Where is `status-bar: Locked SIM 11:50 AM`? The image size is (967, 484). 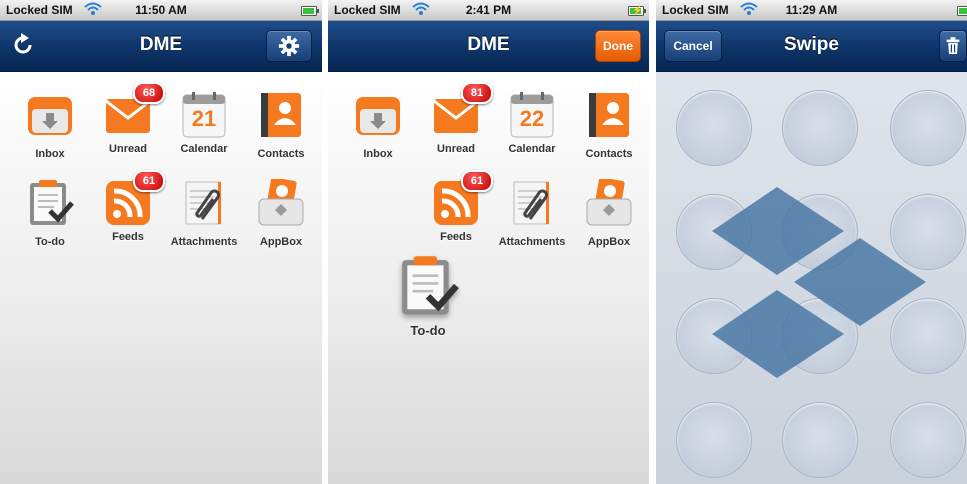
status-bar: Locked SIM 11:50 AM is located at coordinates (161, 10).